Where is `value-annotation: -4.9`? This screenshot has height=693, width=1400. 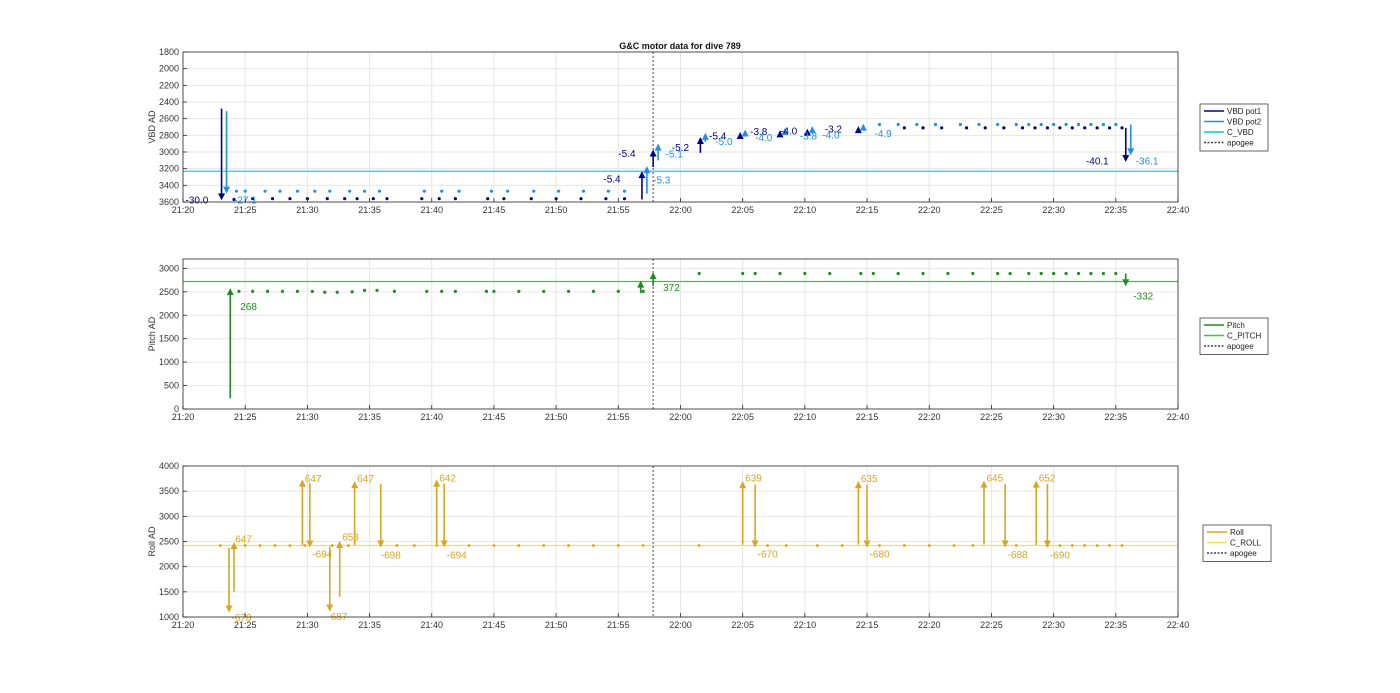 value-annotation: -4.9 is located at coordinates (884, 134).